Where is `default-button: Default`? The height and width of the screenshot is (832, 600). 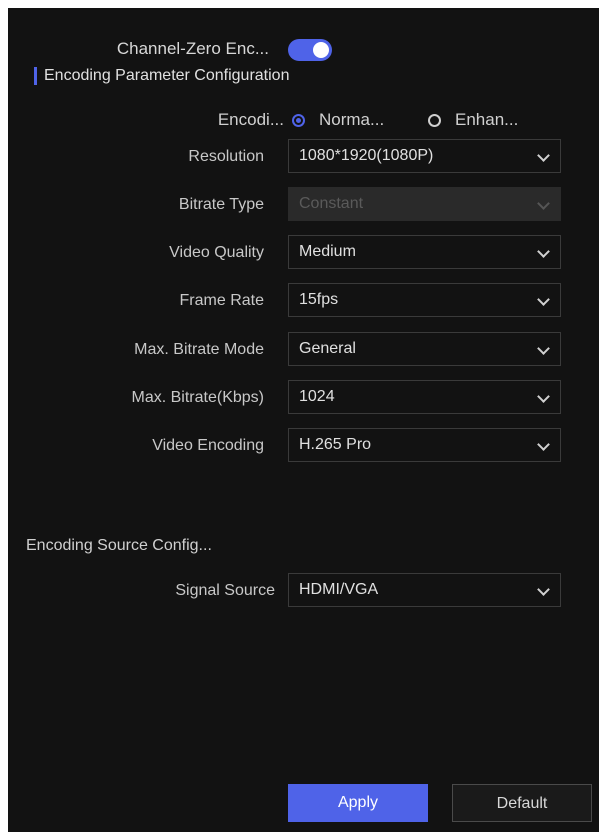 default-button: Default is located at coordinates (522, 803).